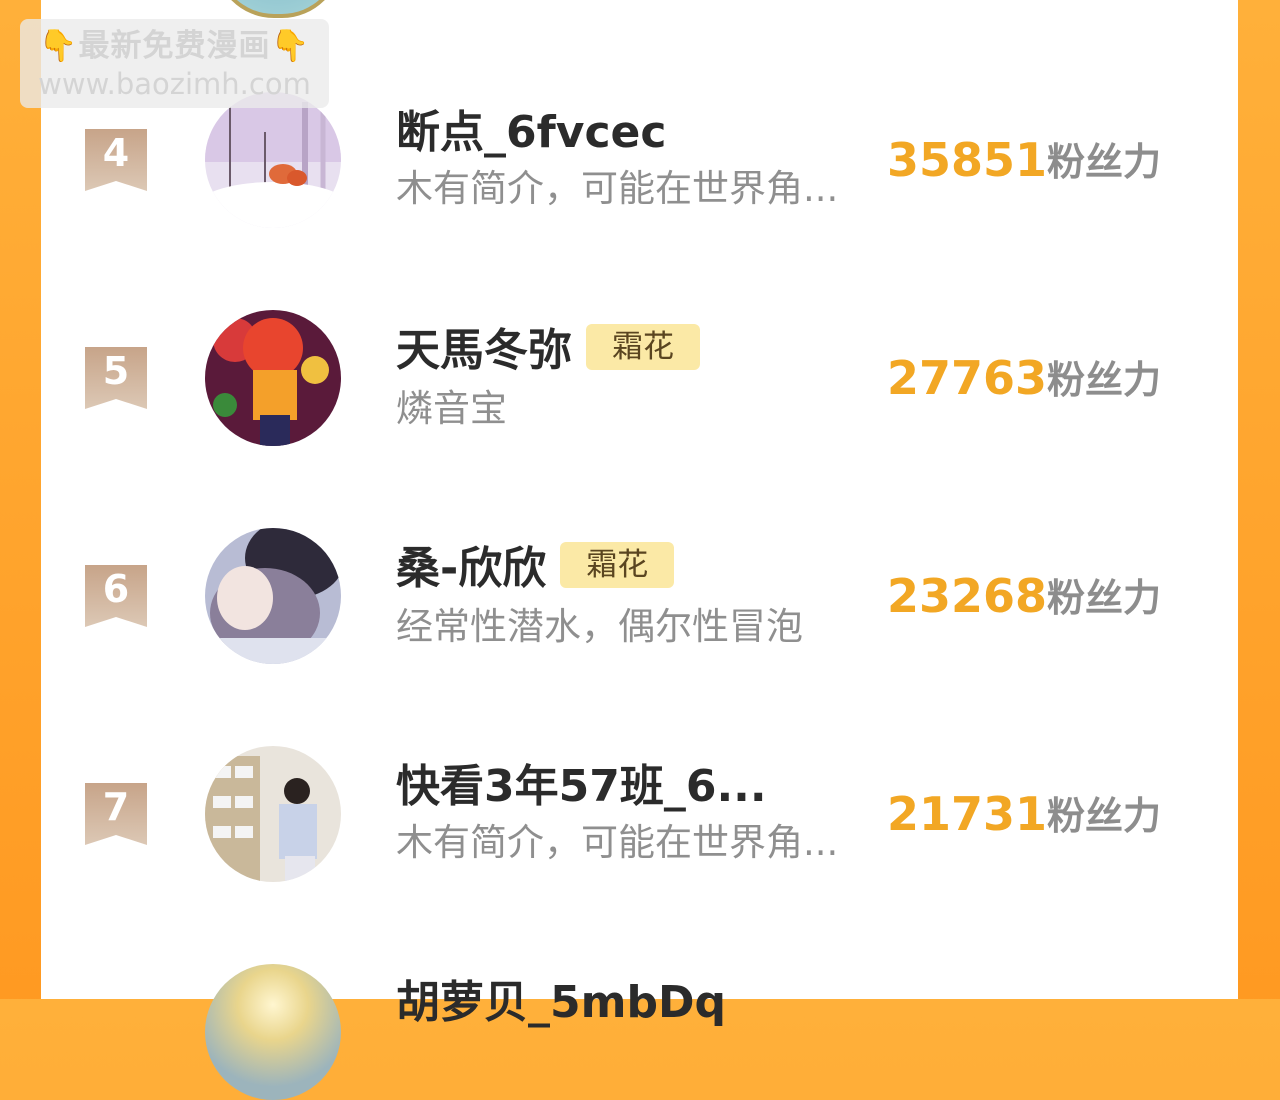  I want to click on rank-number: 5, so click(116, 371).